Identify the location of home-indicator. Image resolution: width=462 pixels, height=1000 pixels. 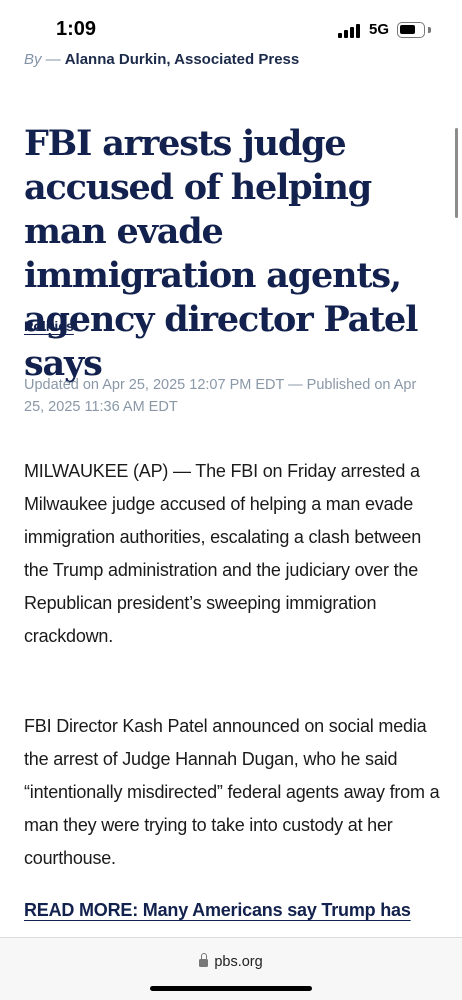
(231, 988).